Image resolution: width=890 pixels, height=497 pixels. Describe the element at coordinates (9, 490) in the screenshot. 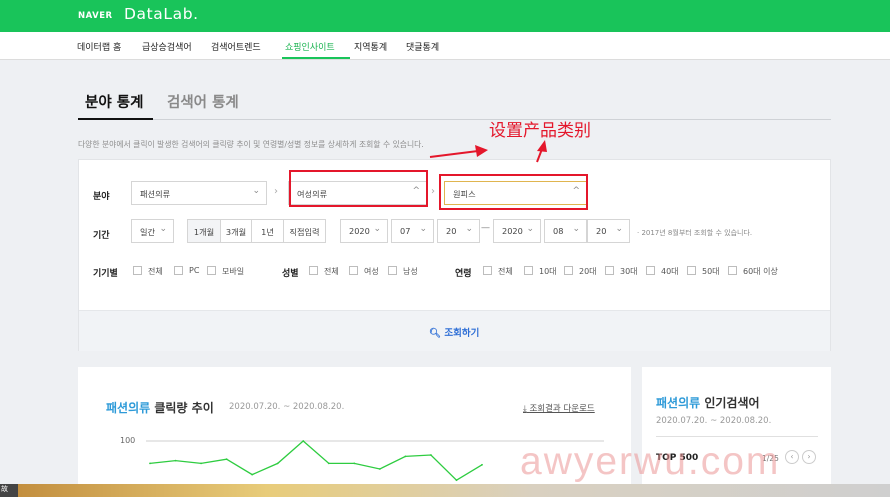

I see `taskbar-start: 故` at that location.